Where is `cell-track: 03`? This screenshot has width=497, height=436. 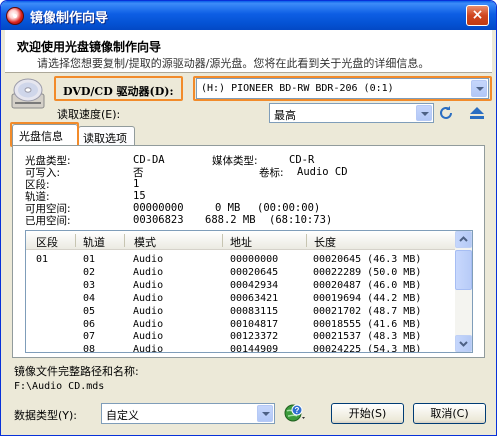
cell-track: 03 is located at coordinates (89, 285).